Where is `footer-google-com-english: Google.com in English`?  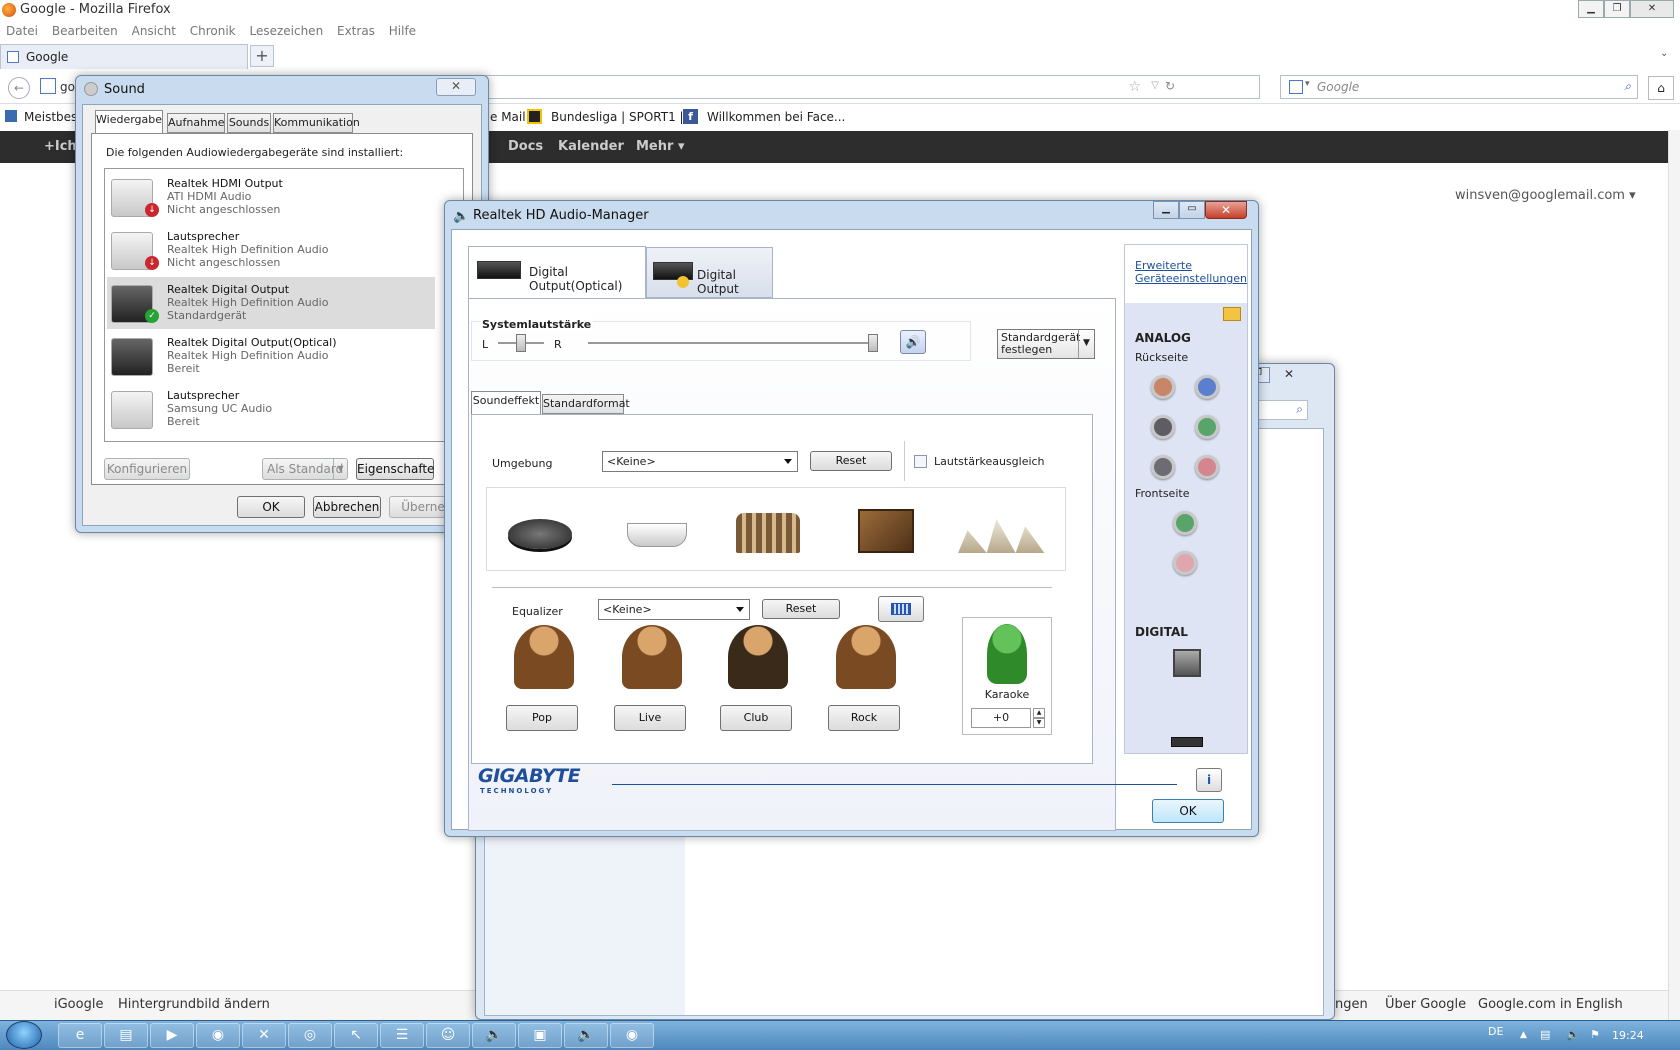
footer-google-com-english: Google.com in English is located at coordinates (1550, 1004).